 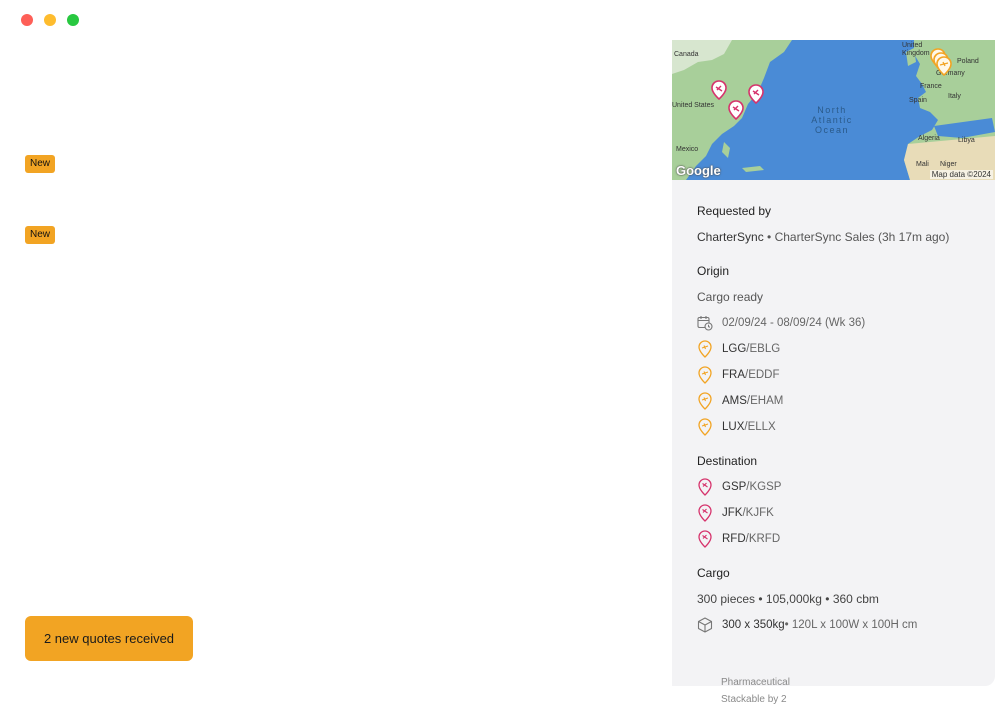 What do you see at coordinates (73, 20) in the screenshot?
I see `maximize-window-button` at bounding box center [73, 20].